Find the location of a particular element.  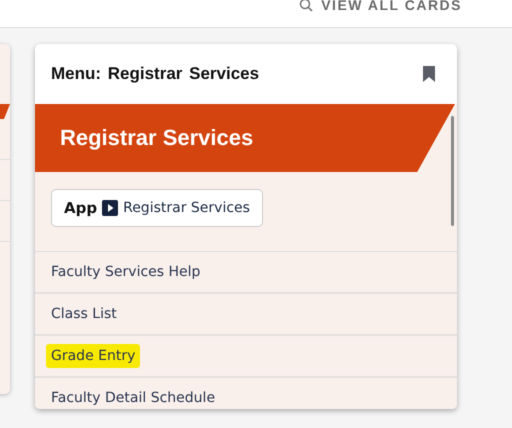

play-icon is located at coordinates (110, 208).